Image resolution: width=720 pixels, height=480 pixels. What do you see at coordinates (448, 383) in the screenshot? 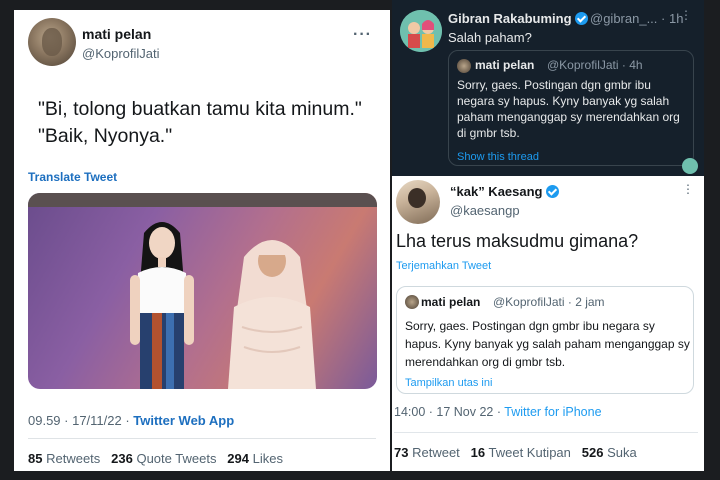
I see `show-thread-link: Tampilkan utas ini` at bounding box center [448, 383].